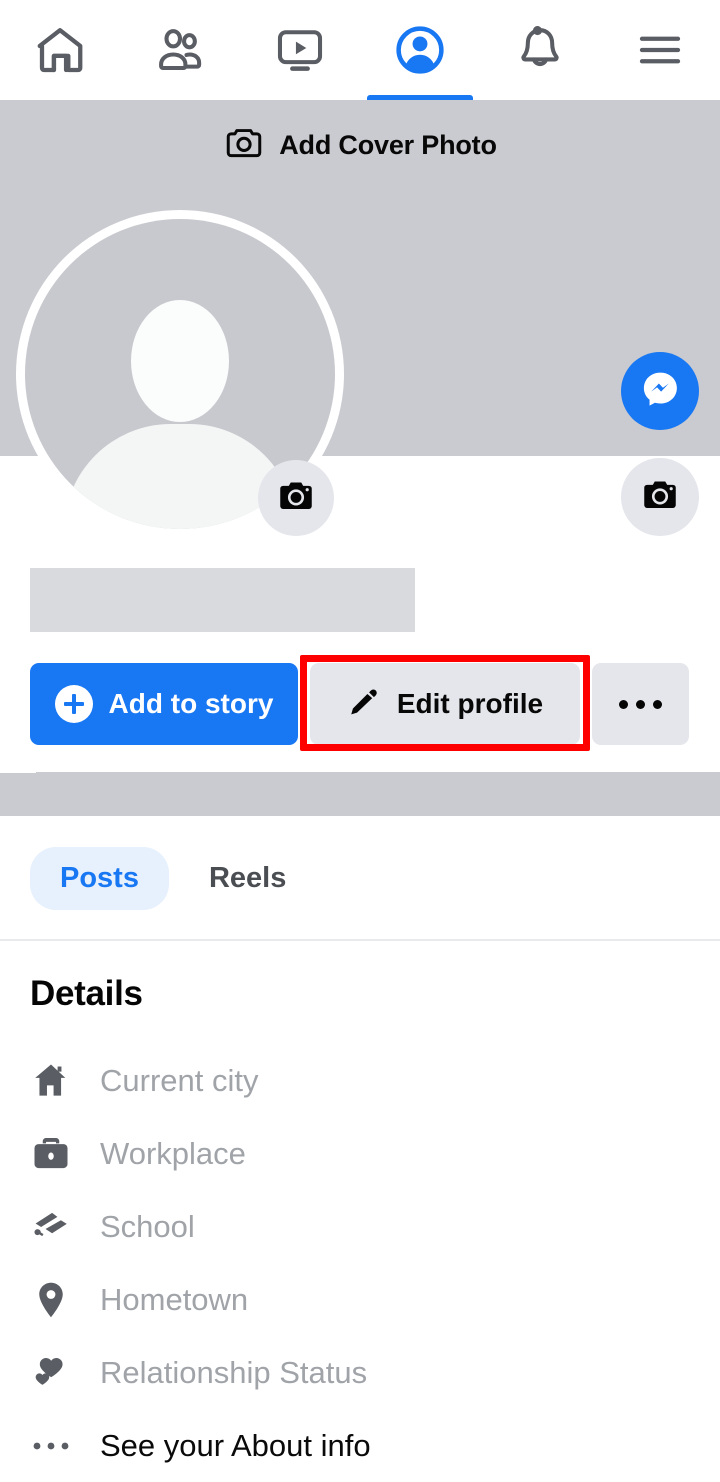 The image size is (720, 1482). Describe the element at coordinates (173, 1153) in the screenshot. I see `detail-label: Workplace` at that location.